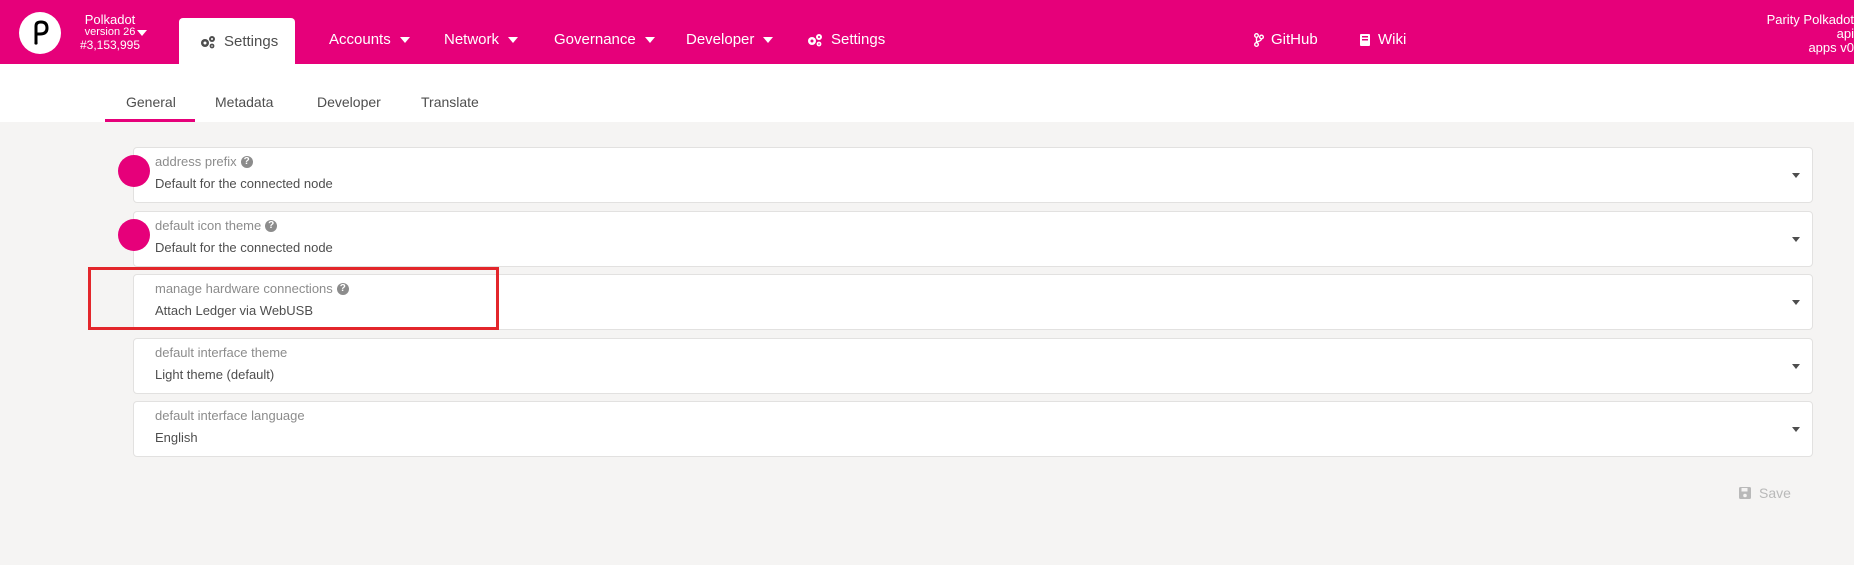 This screenshot has width=1854, height=565. I want to click on address-prefix-label: address prefix, so click(196, 161).